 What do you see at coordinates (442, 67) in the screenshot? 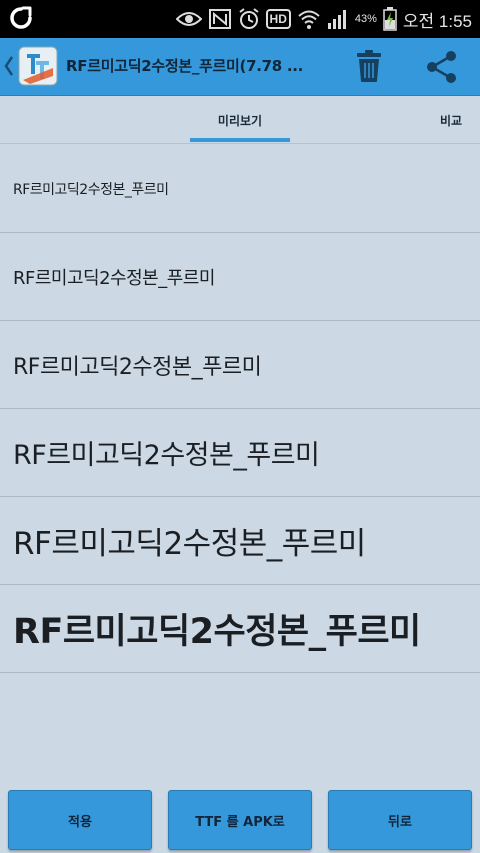
I see `share-icon` at bounding box center [442, 67].